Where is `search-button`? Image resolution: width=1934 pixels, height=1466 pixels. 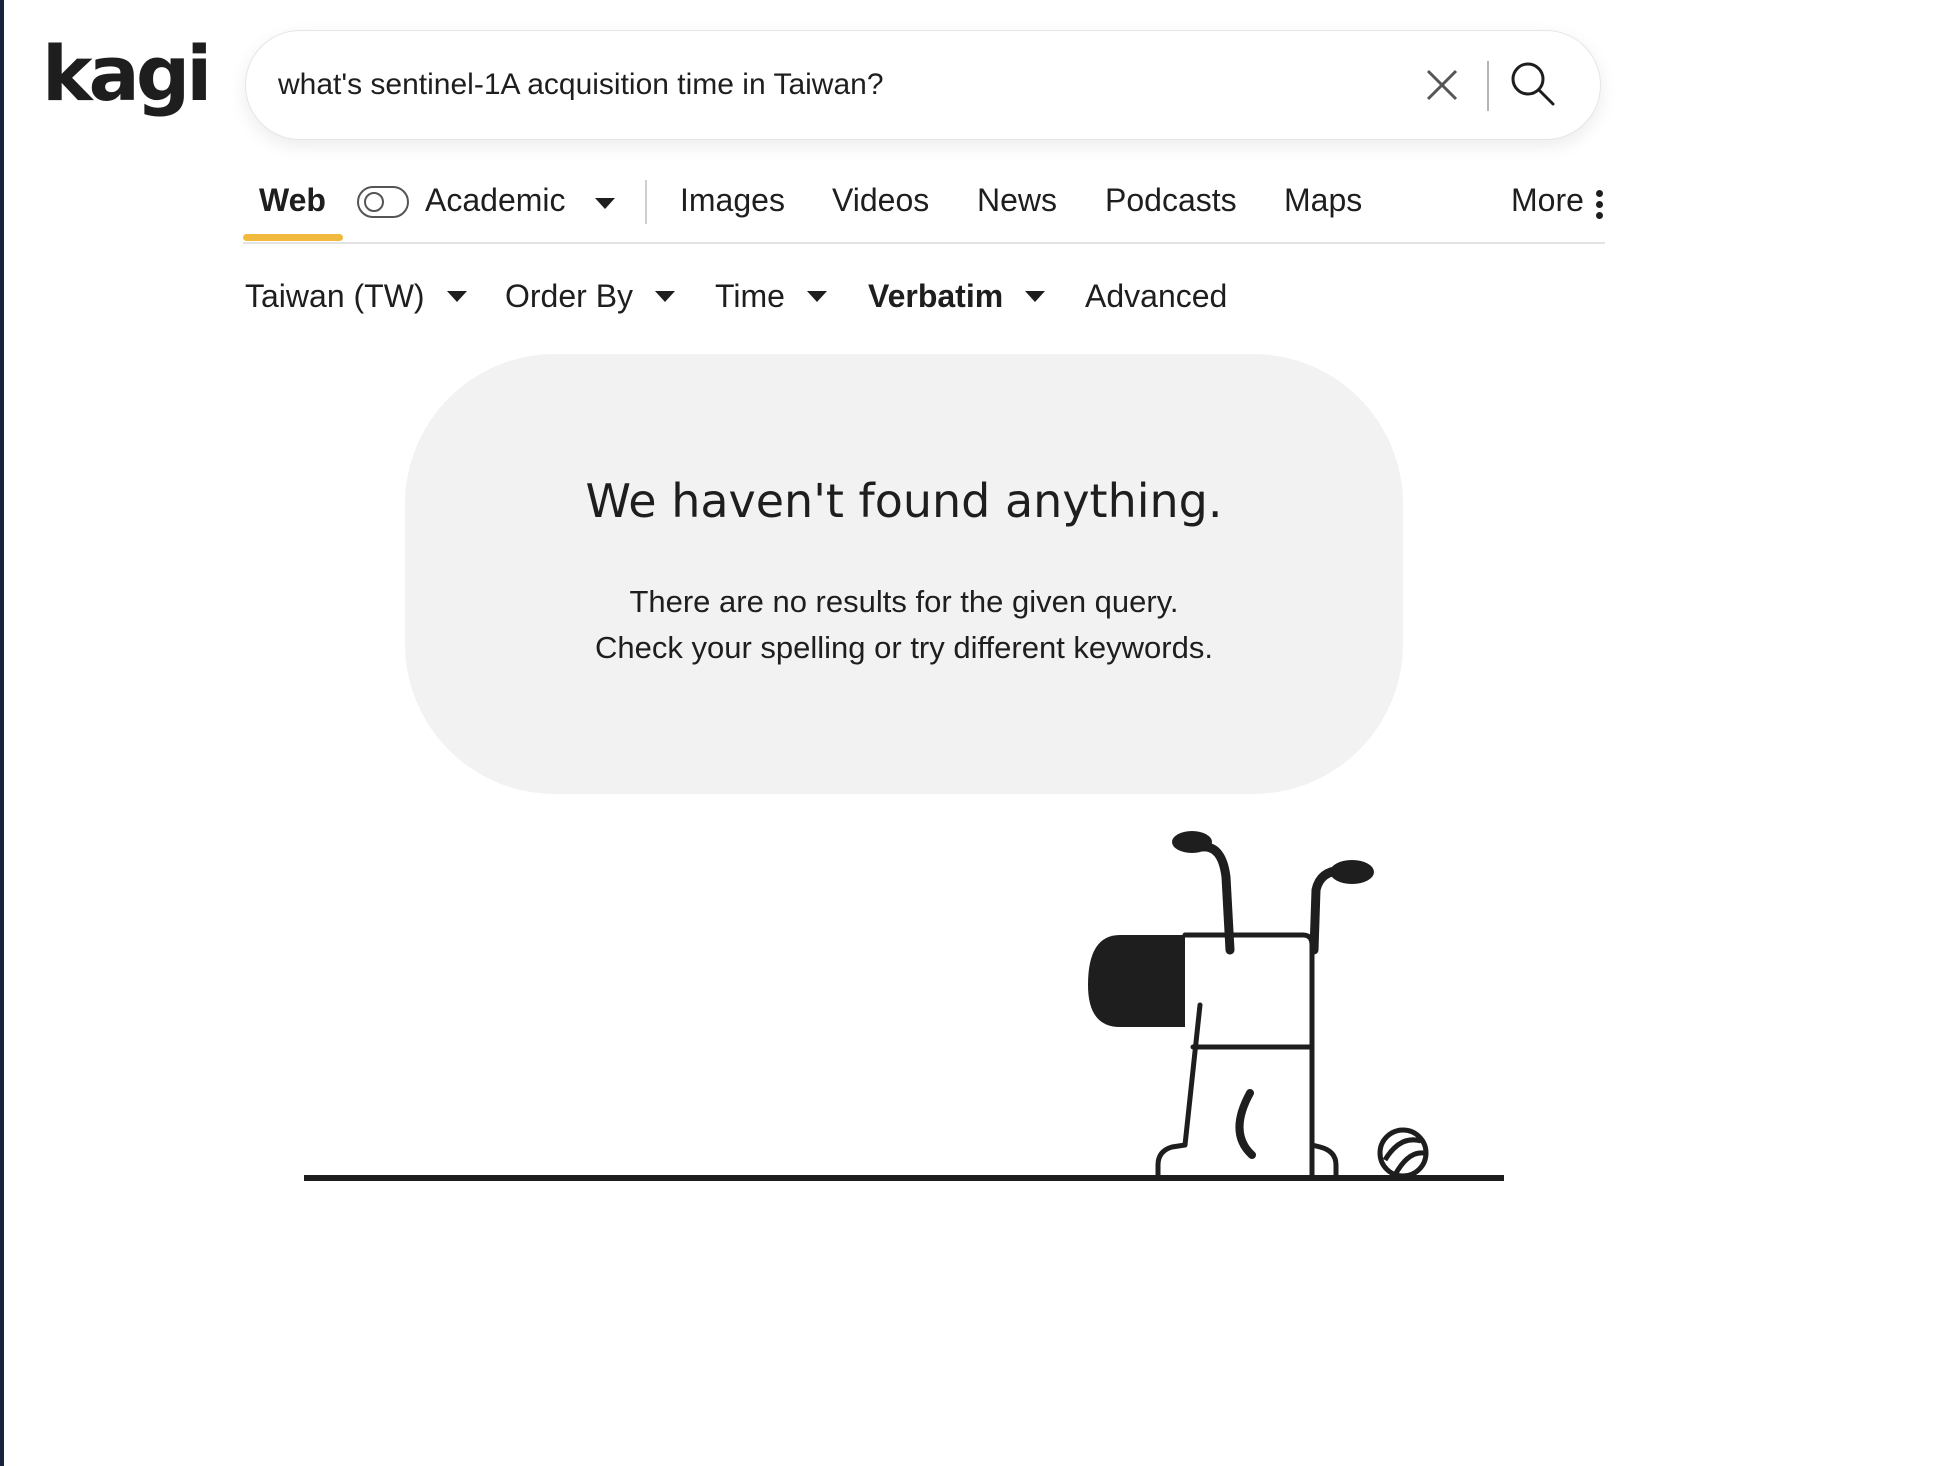
search-button is located at coordinates (1534, 85).